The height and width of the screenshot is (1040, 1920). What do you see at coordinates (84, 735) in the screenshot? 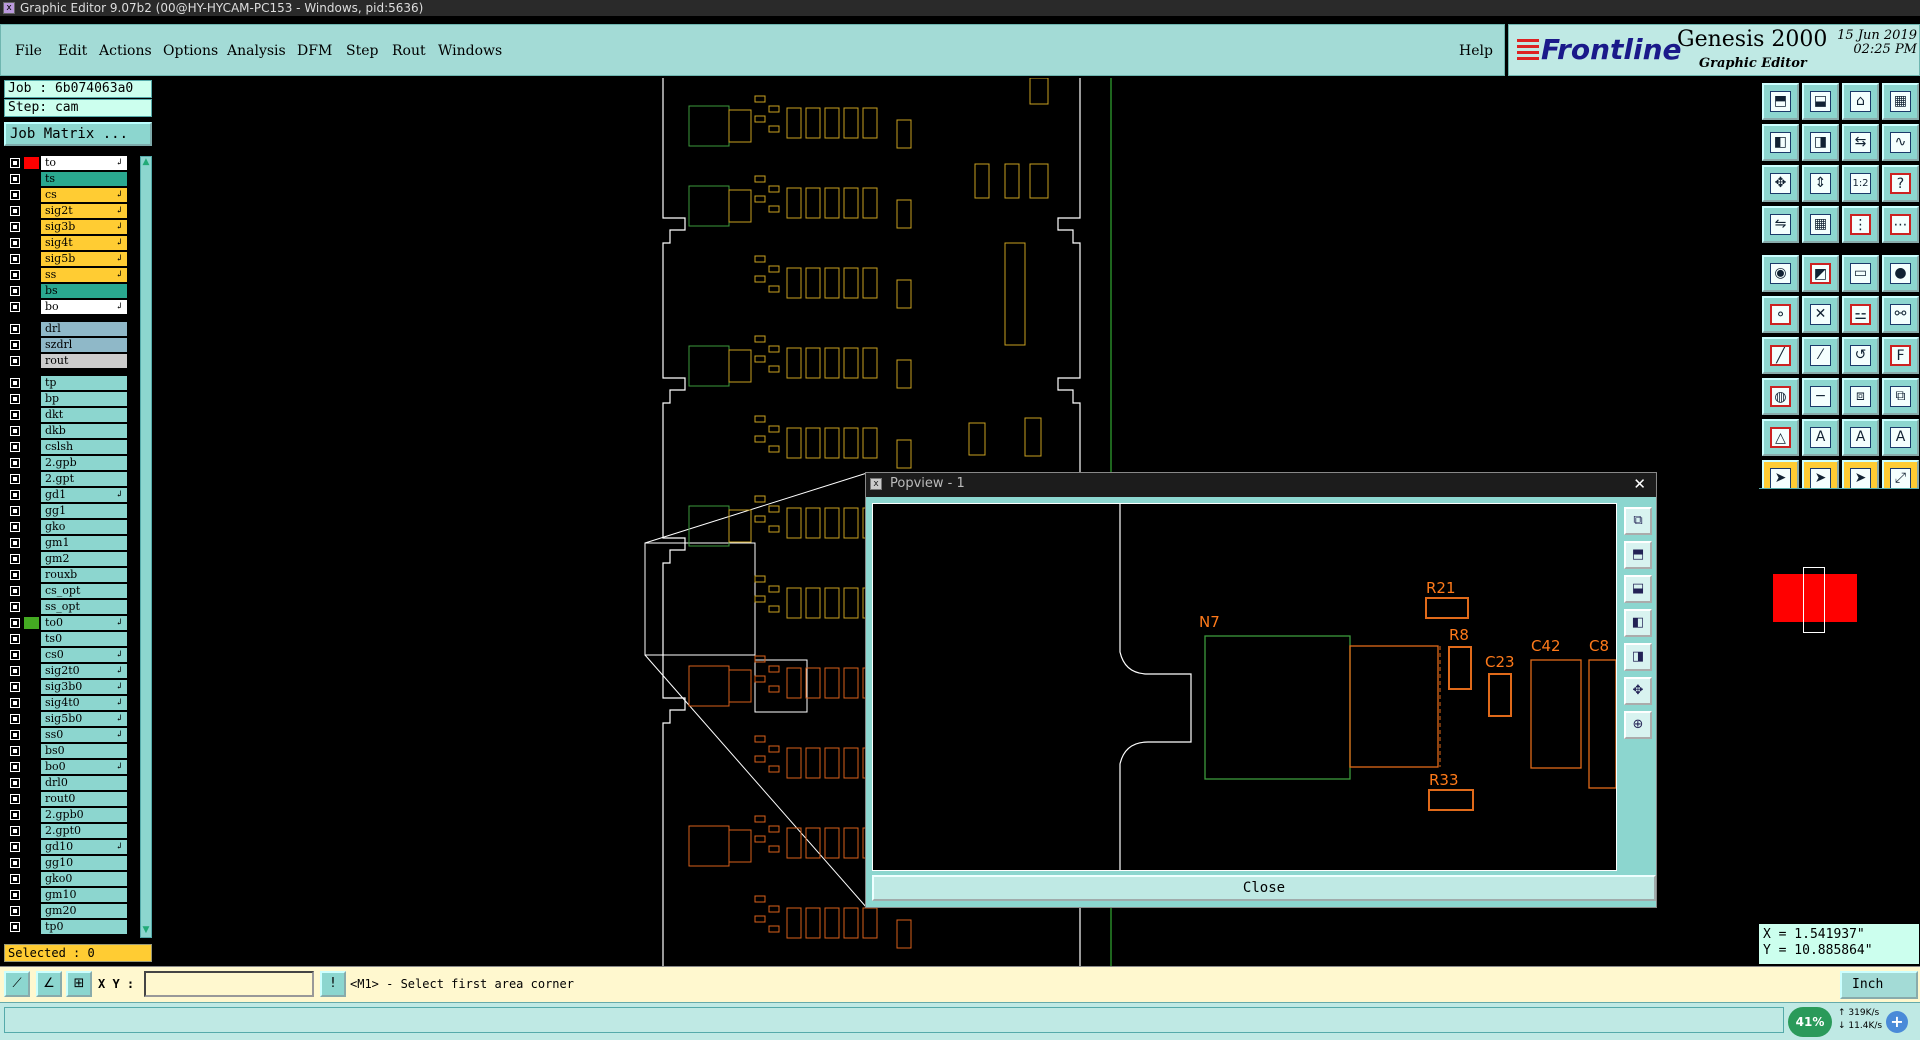
I see `layer-name: ss0 ↲` at bounding box center [84, 735].